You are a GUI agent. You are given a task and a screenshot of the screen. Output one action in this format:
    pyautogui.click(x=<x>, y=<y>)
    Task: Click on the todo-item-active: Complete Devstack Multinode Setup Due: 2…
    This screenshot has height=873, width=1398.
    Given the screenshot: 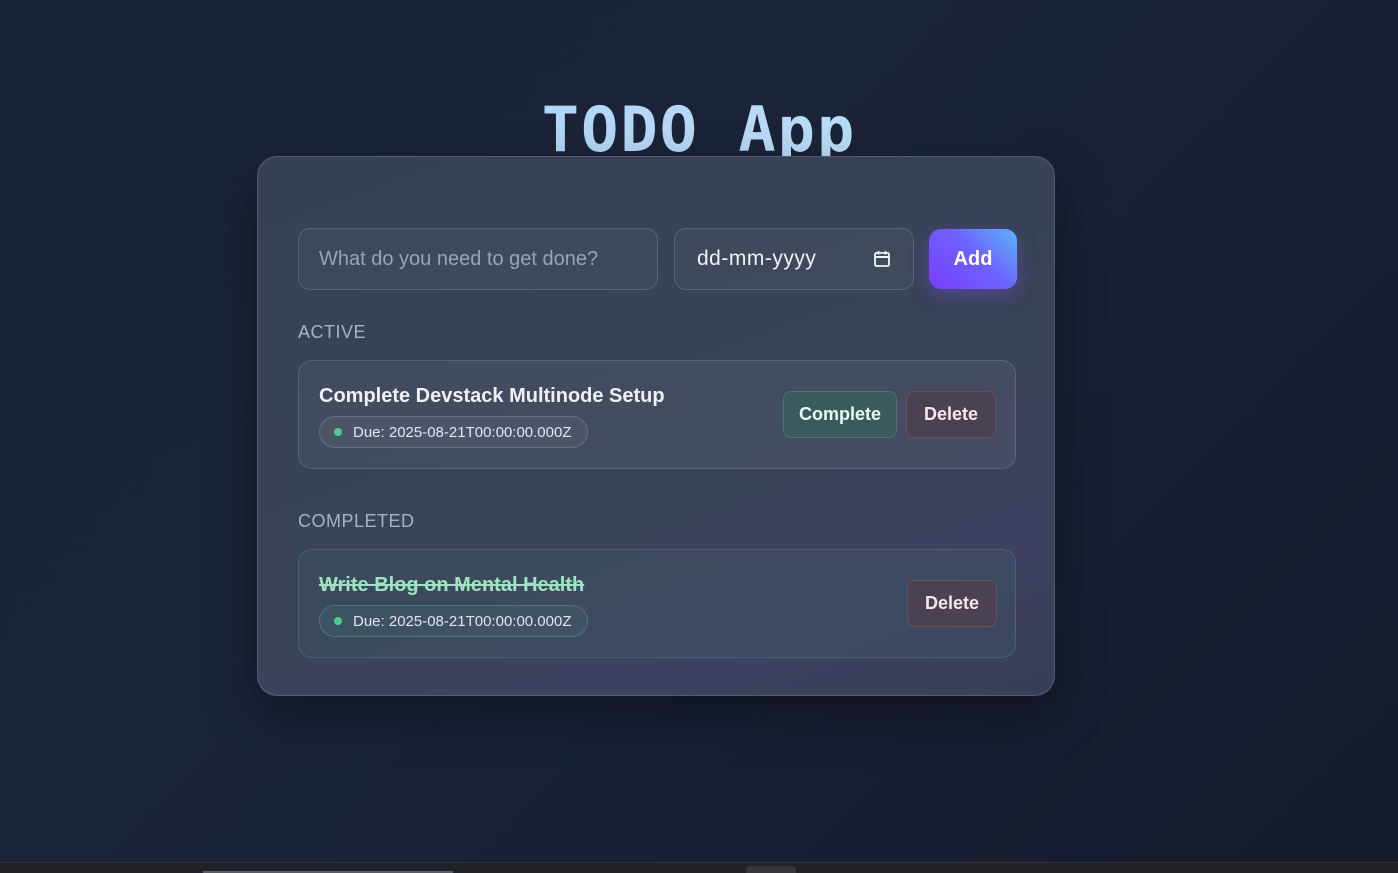 What is the action you would take?
    pyautogui.click(x=657, y=414)
    